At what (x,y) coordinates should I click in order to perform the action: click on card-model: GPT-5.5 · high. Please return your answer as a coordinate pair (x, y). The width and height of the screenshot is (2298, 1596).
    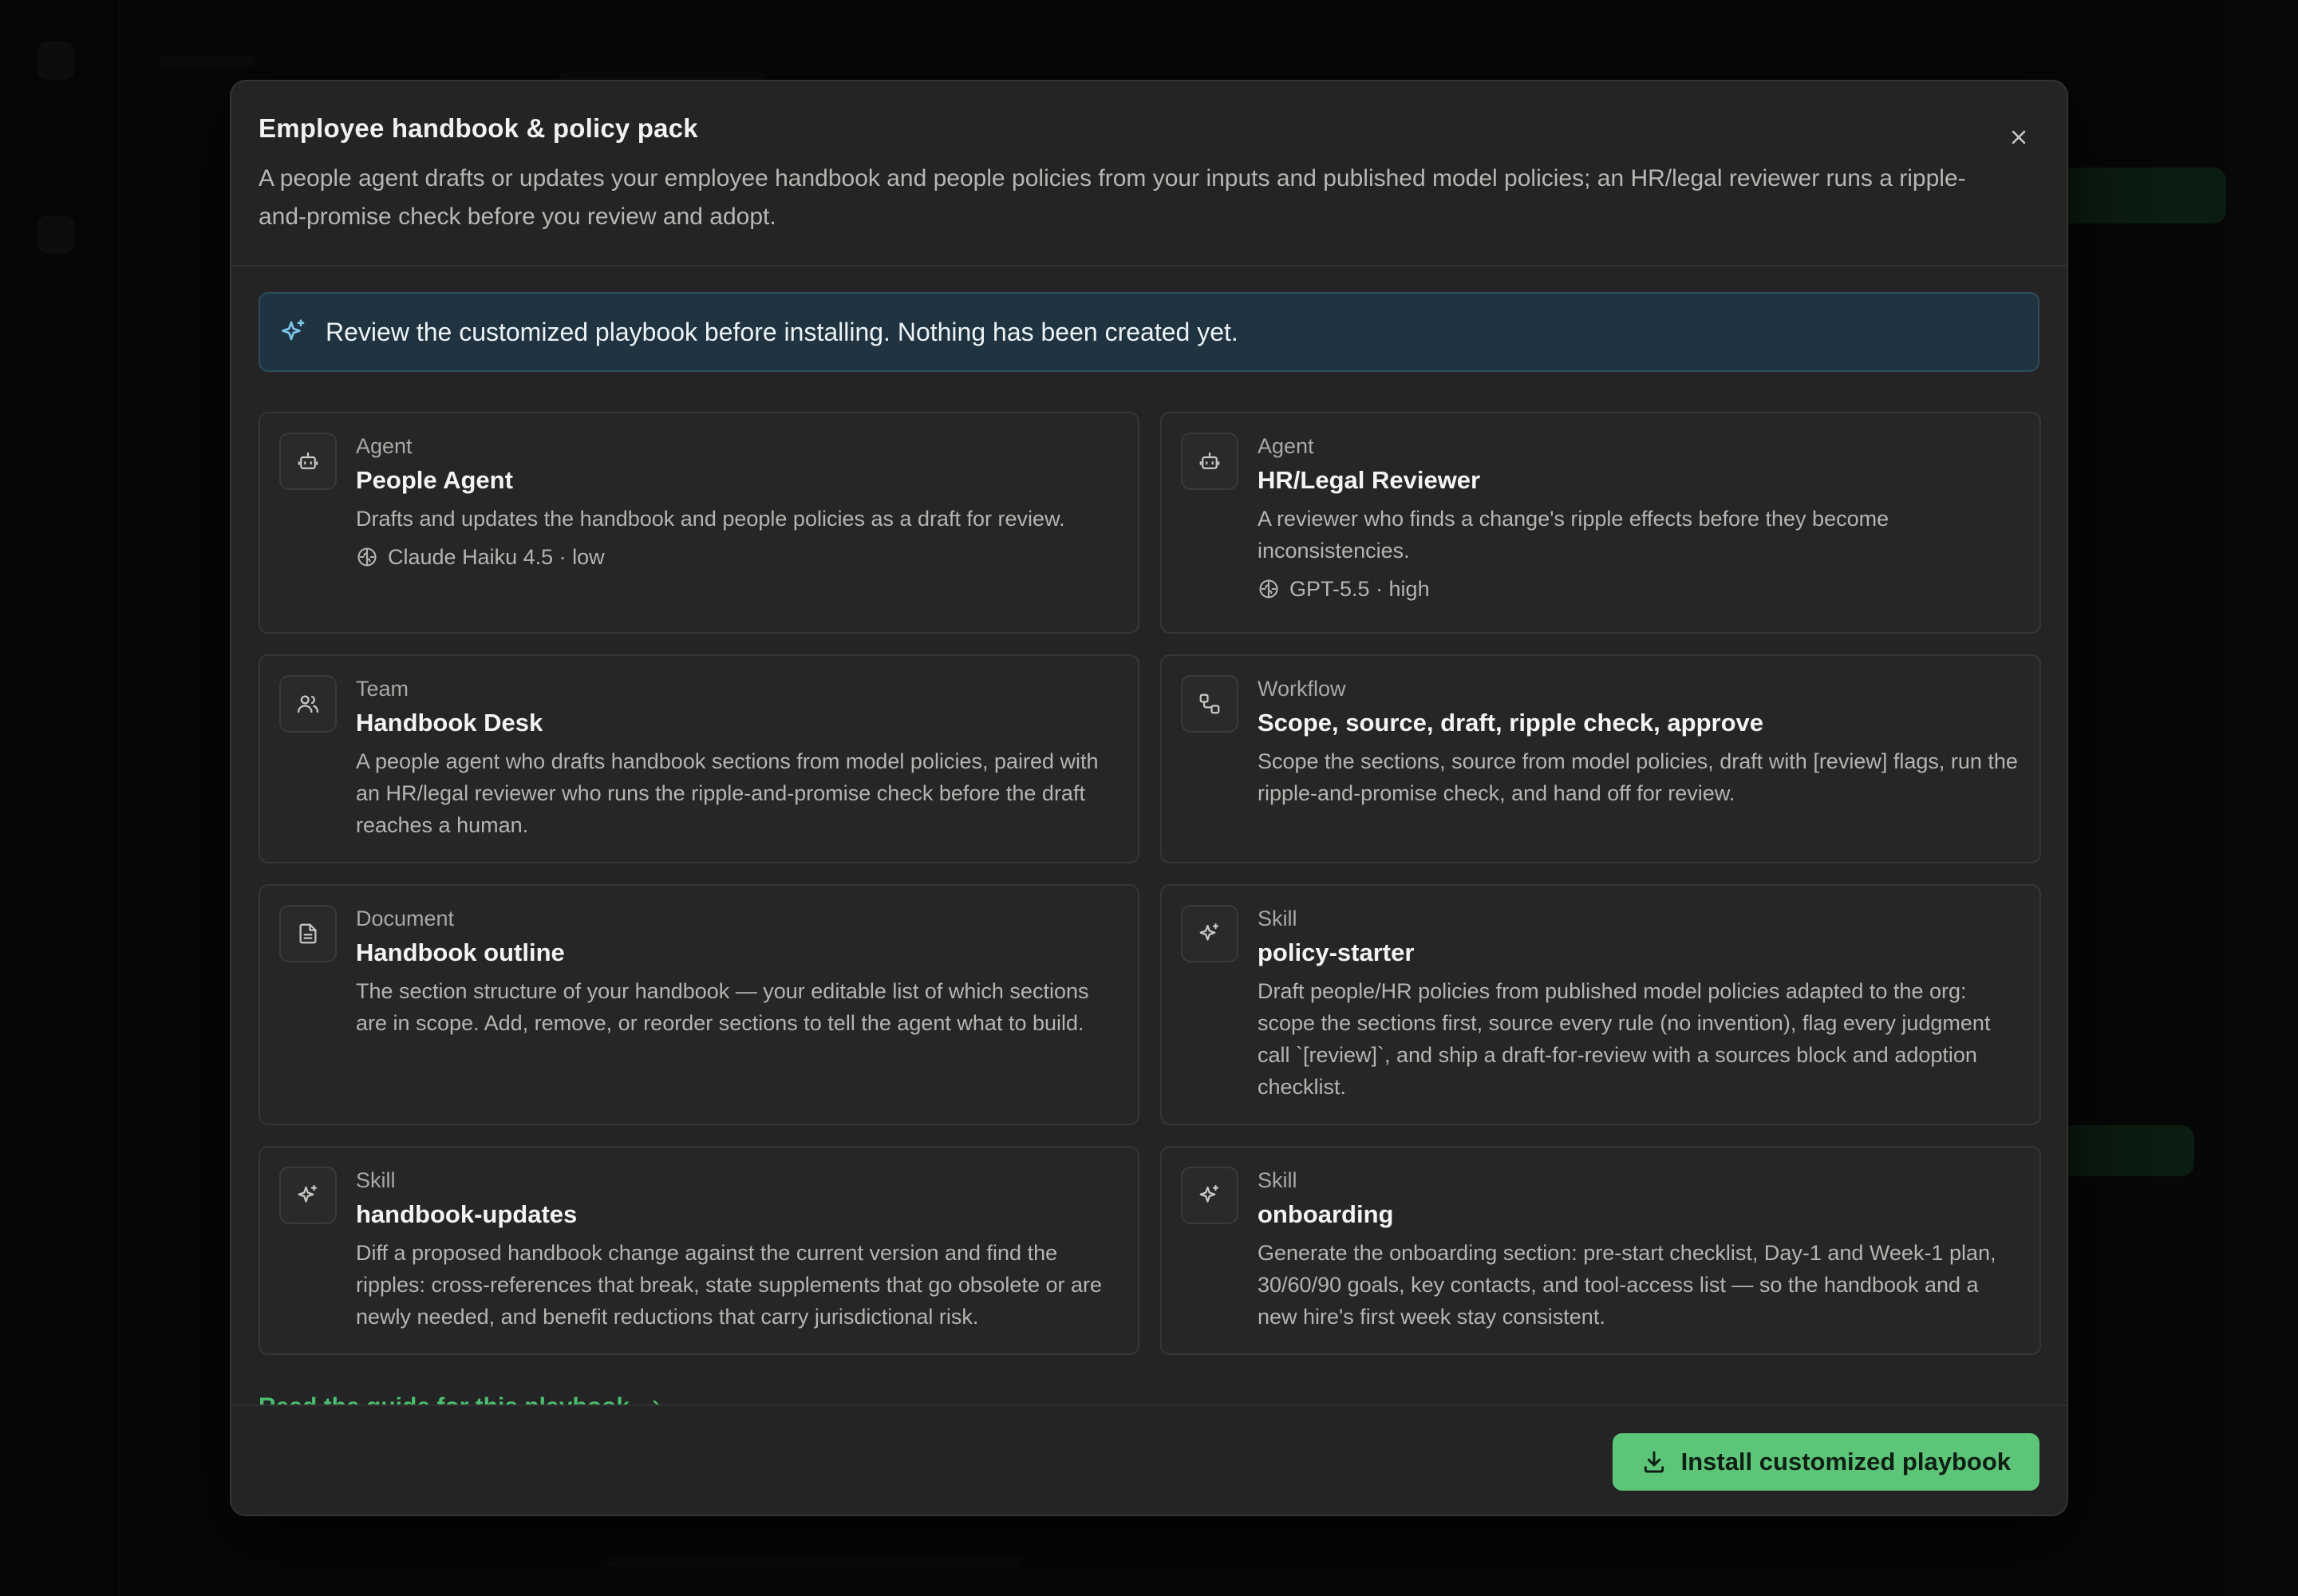
    Looking at the image, I should click on (1639, 589).